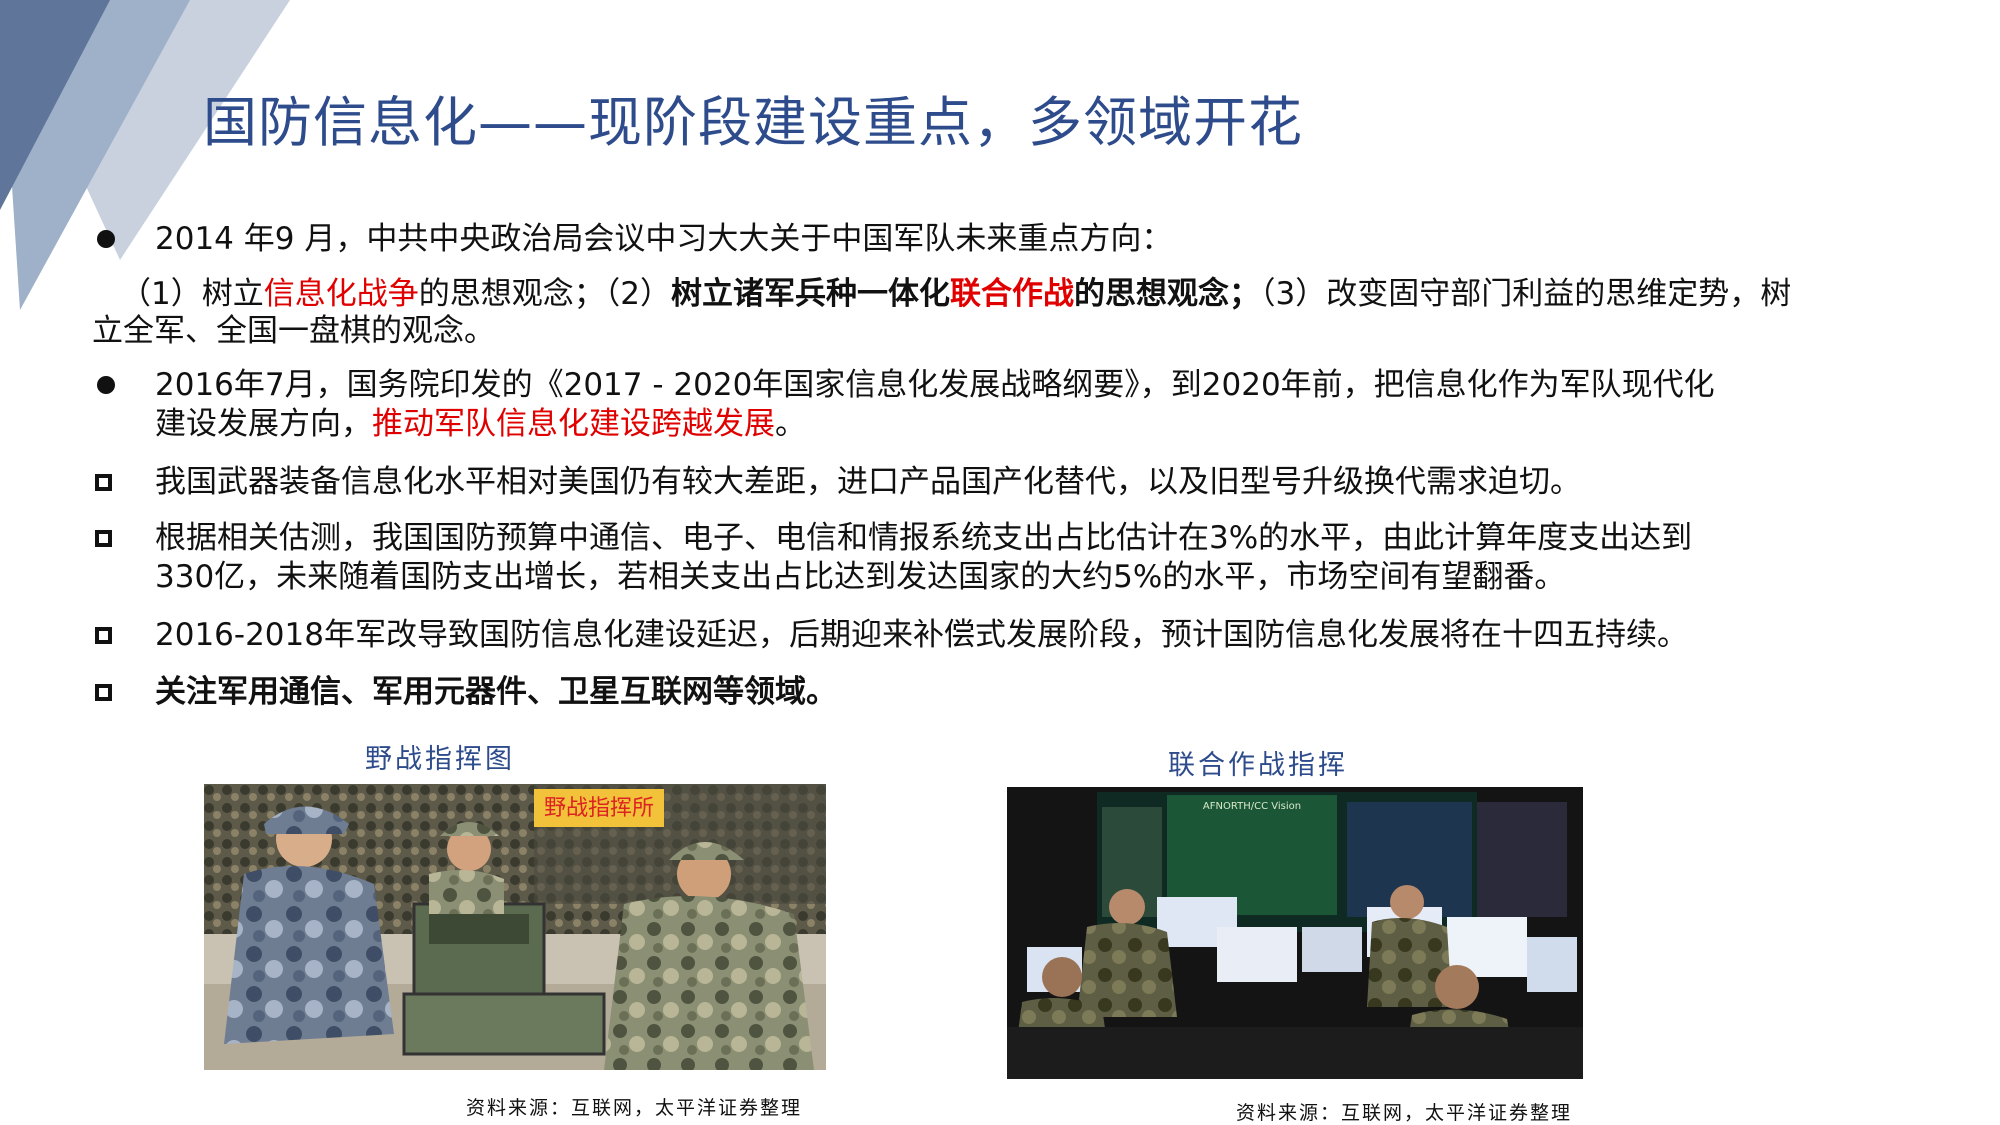 The width and height of the screenshot is (2000, 1125). Describe the element at coordinates (263, 424) in the screenshot. I see `text-part: 建设发展方向，` at that location.